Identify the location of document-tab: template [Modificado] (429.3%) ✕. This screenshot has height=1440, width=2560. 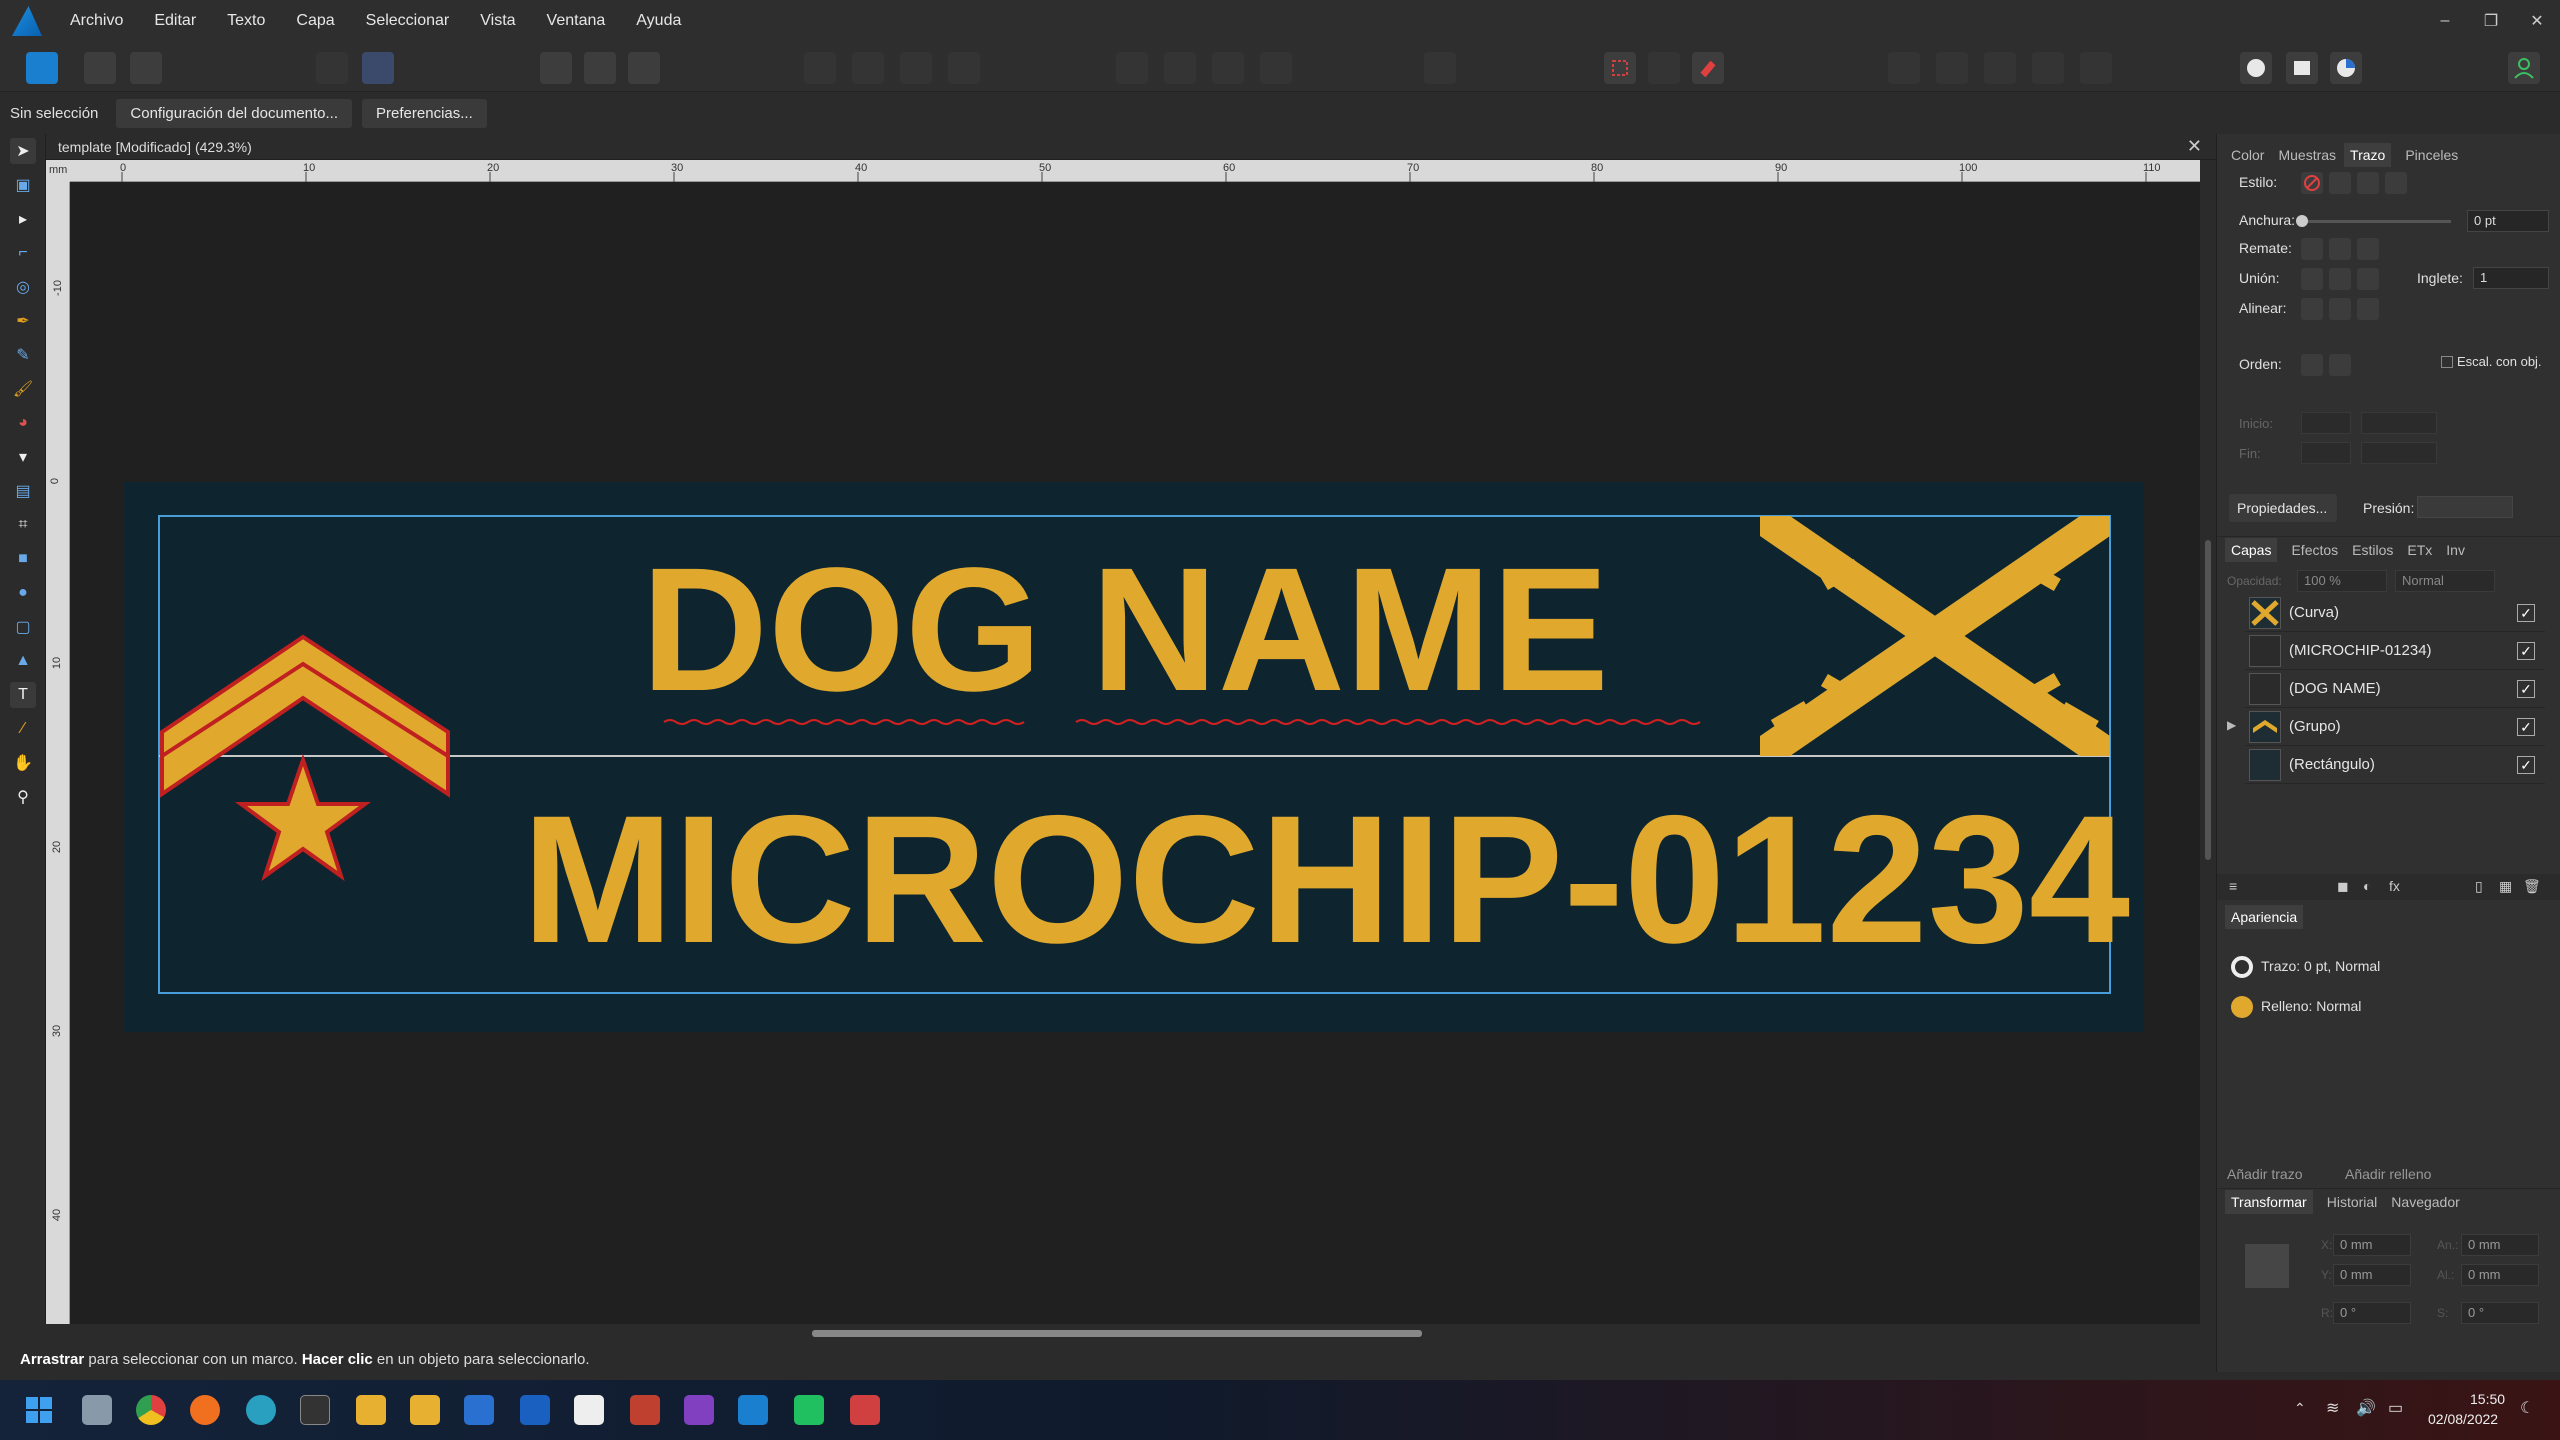
(1131, 147).